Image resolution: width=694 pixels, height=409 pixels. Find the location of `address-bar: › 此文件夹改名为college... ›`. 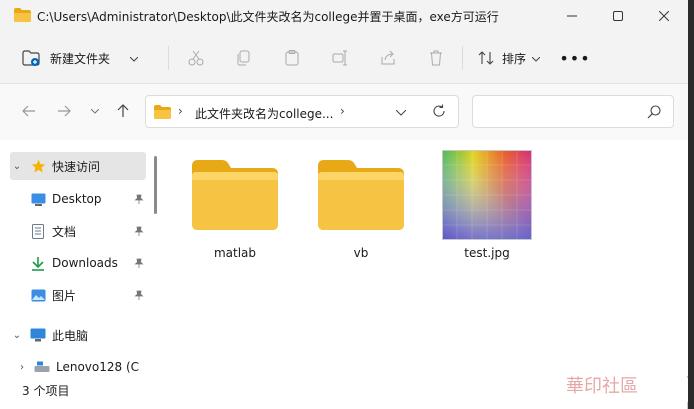

address-bar: › 此文件夹改名为college... › is located at coordinates (302, 111).